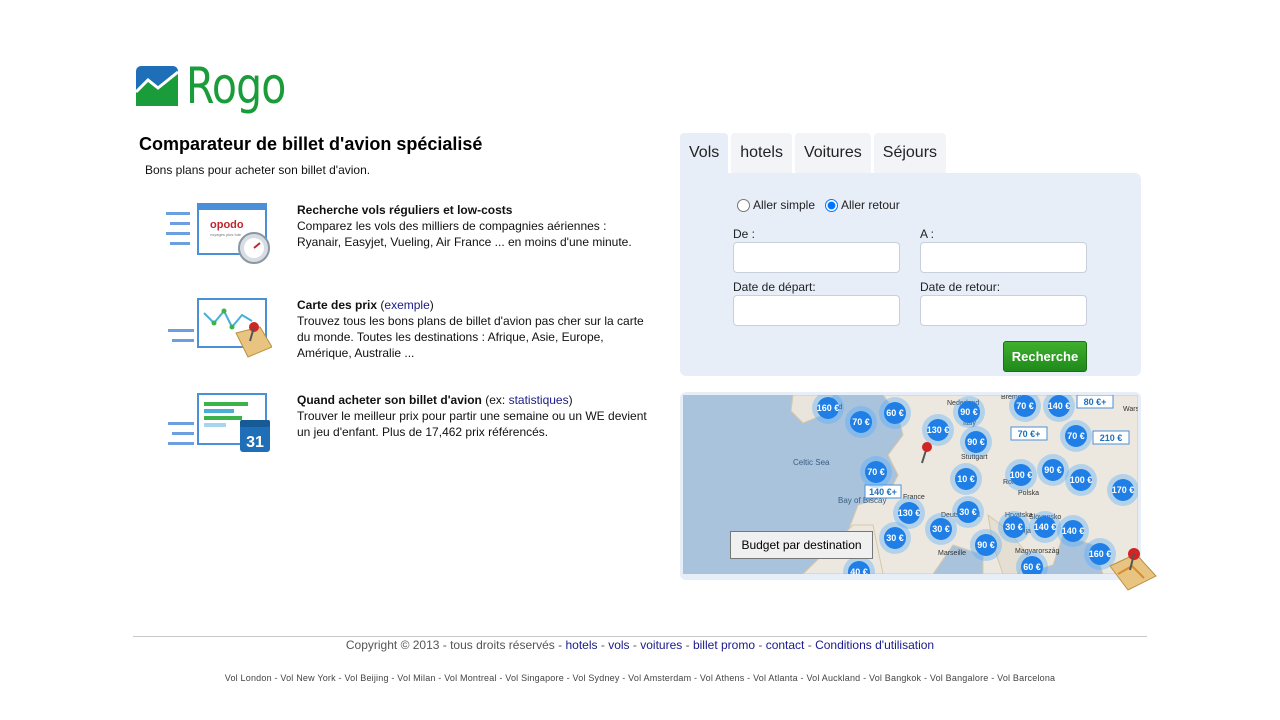 The image size is (1280, 720). I want to click on svg-text: 210 €, so click(1111, 438).